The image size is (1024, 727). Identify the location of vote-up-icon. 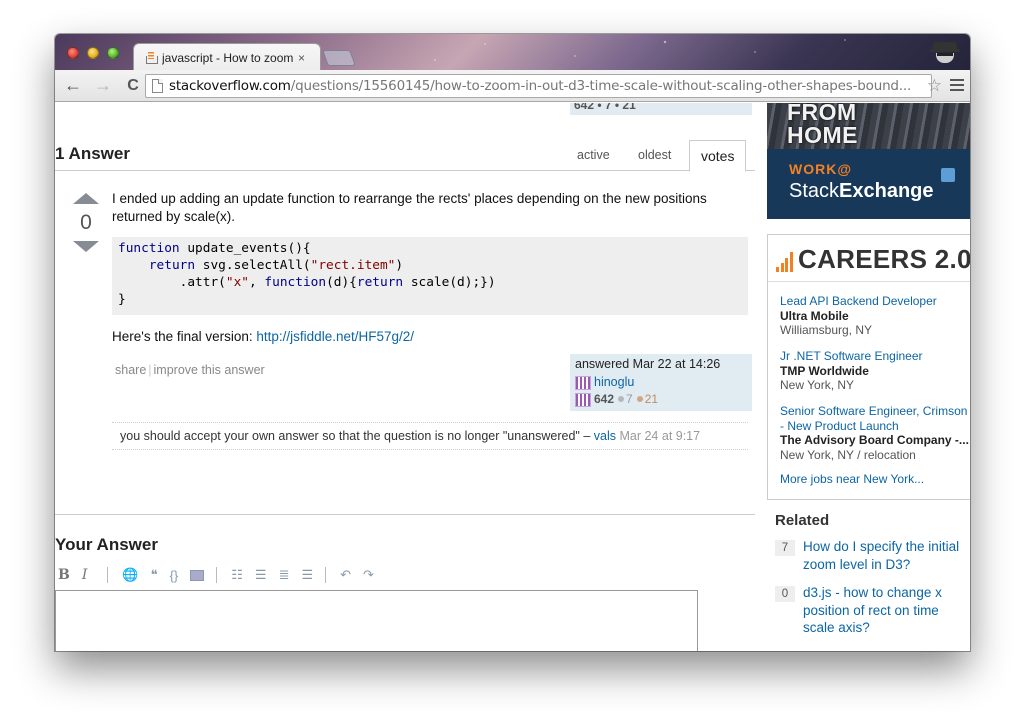
(86, 198).